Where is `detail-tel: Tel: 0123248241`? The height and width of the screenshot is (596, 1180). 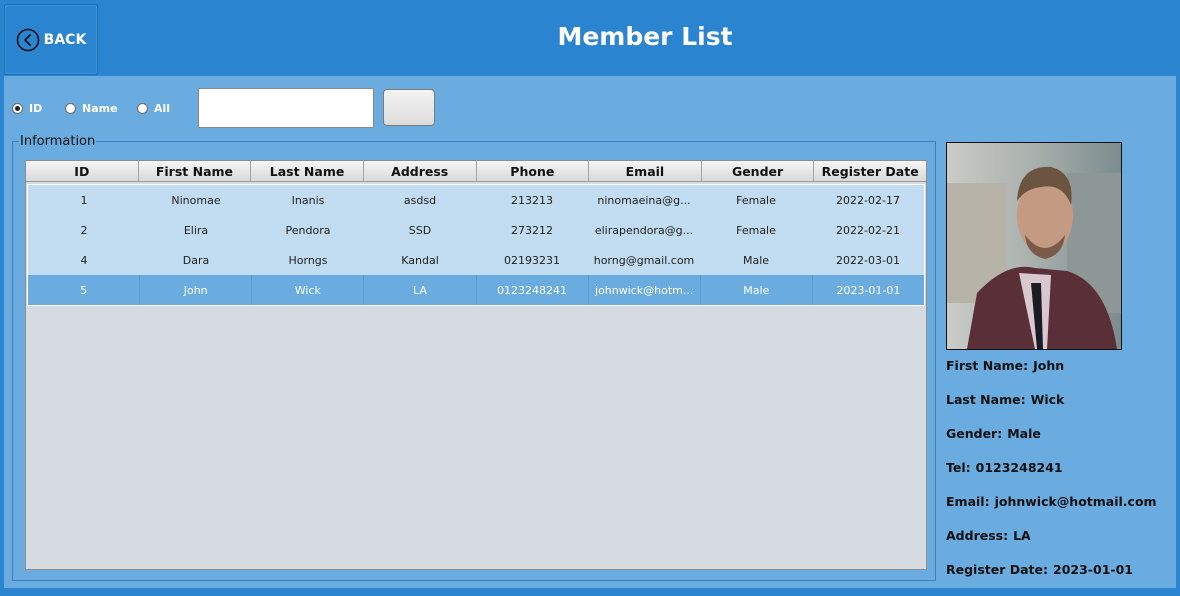 detail-tel: Tel: 0123248241 is located at coordinates (1061, 477).